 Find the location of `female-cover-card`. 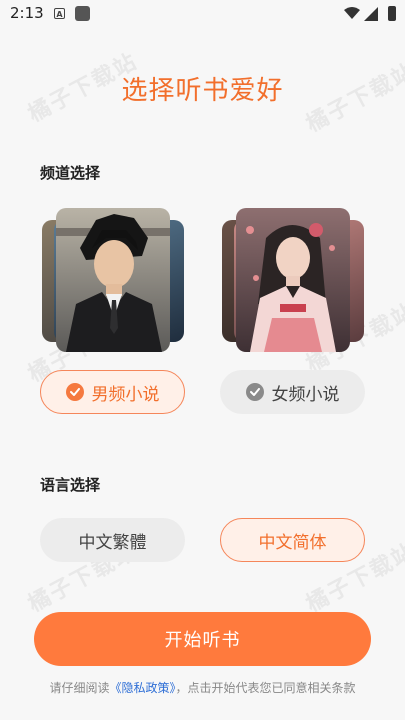

female-cover-card is located at coordinates (293, 282).